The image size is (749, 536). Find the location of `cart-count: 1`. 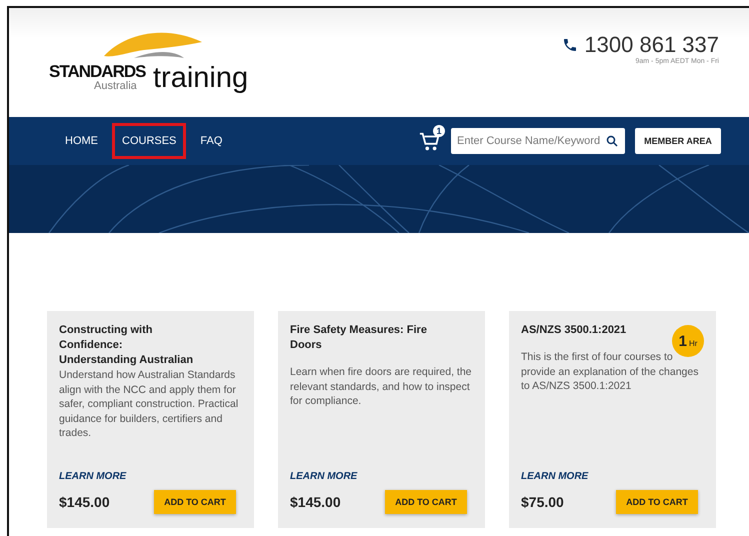

cart-count: 1 is located at coordinates (439, 131).